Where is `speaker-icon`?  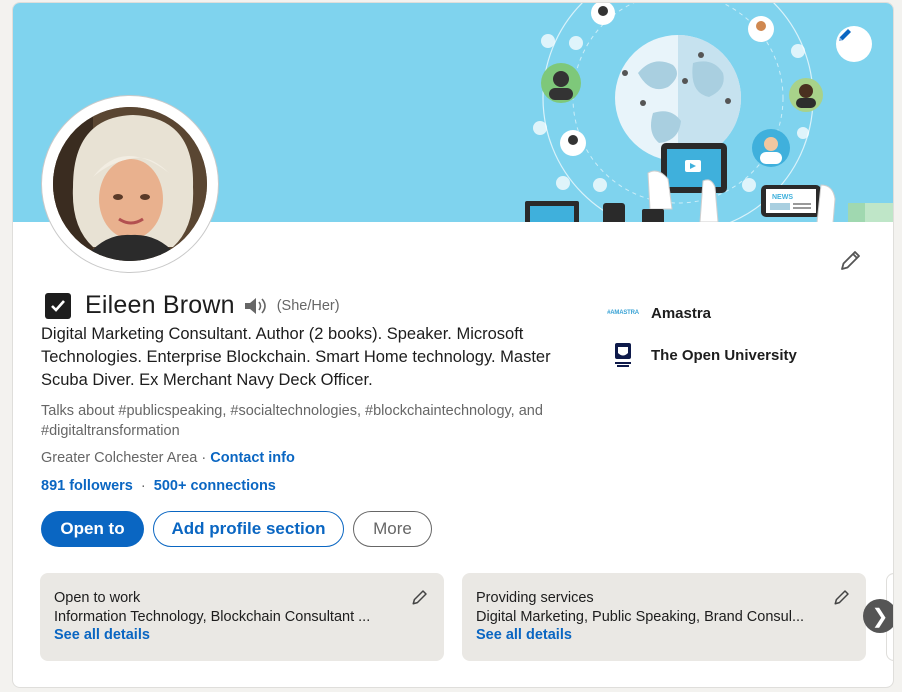
speaker-icon is located at coordinates (255, 305).